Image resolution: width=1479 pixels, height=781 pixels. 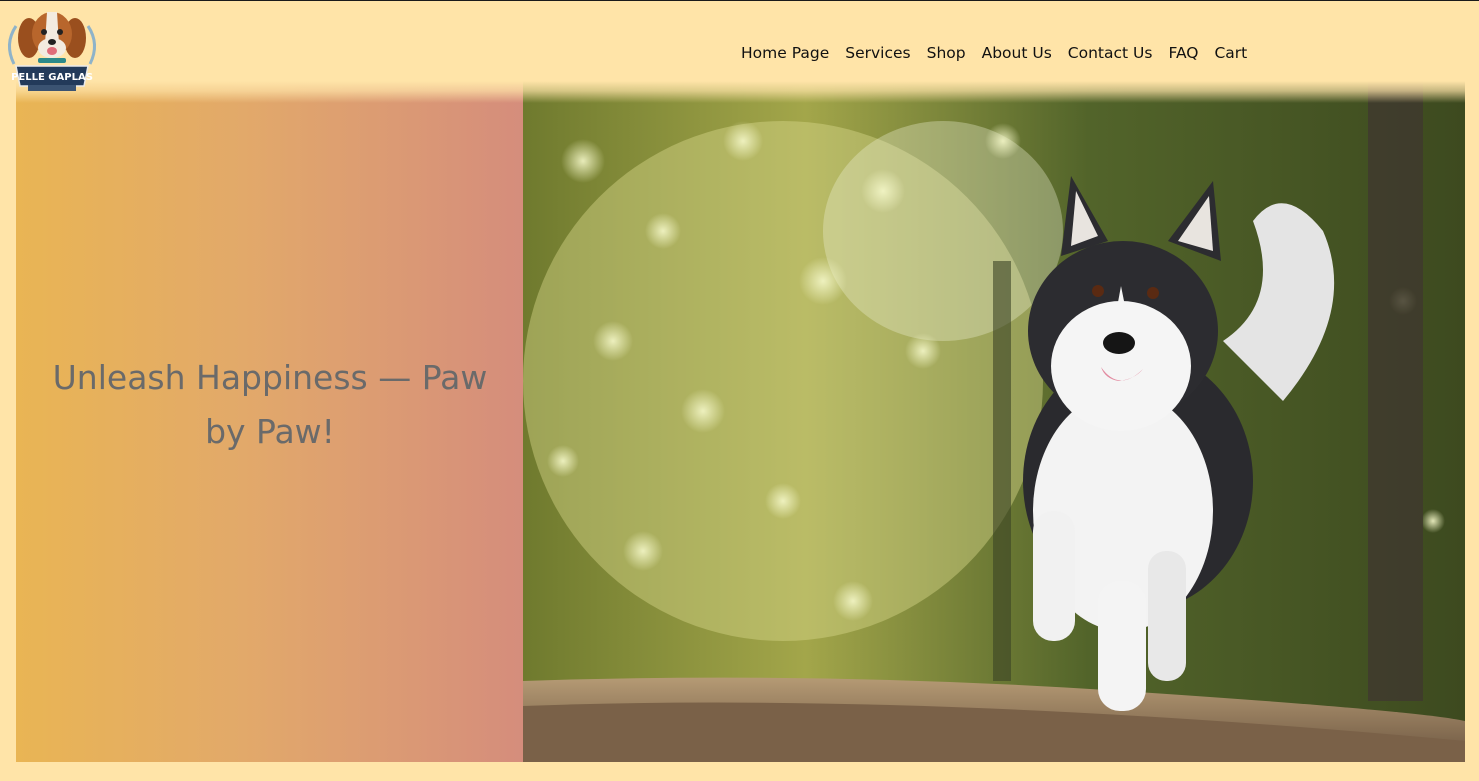 What do you see at coordinates (785, 53) in the screenshot?
I see `nav-home: Home Page` at bounding box center [785, 53].